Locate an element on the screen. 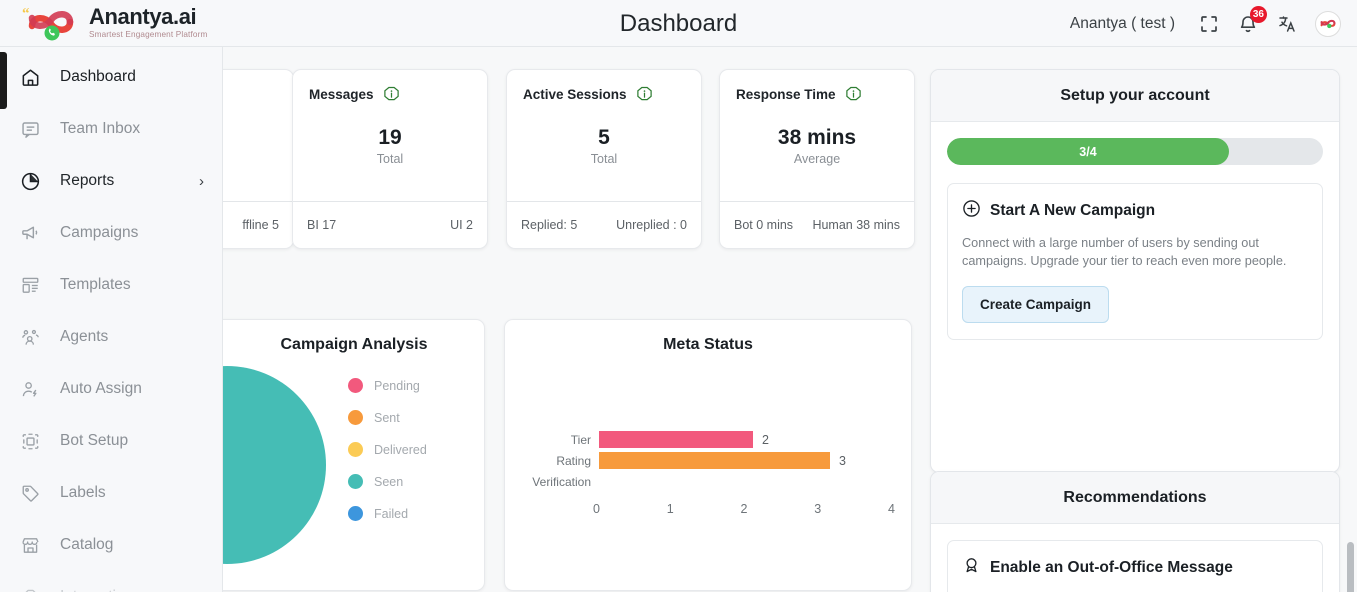 The image size is (1357, 592). sidebar-item-templates: Templates is located at coordinates (111, 285).